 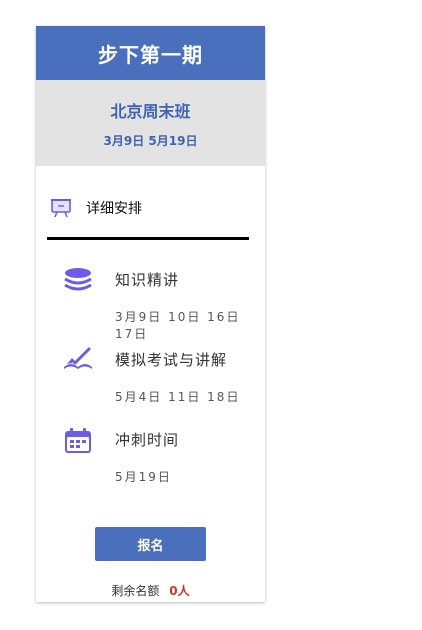 I want to click on agenda-date: 5月4日 11日 18日, so click(x=178, y=397).